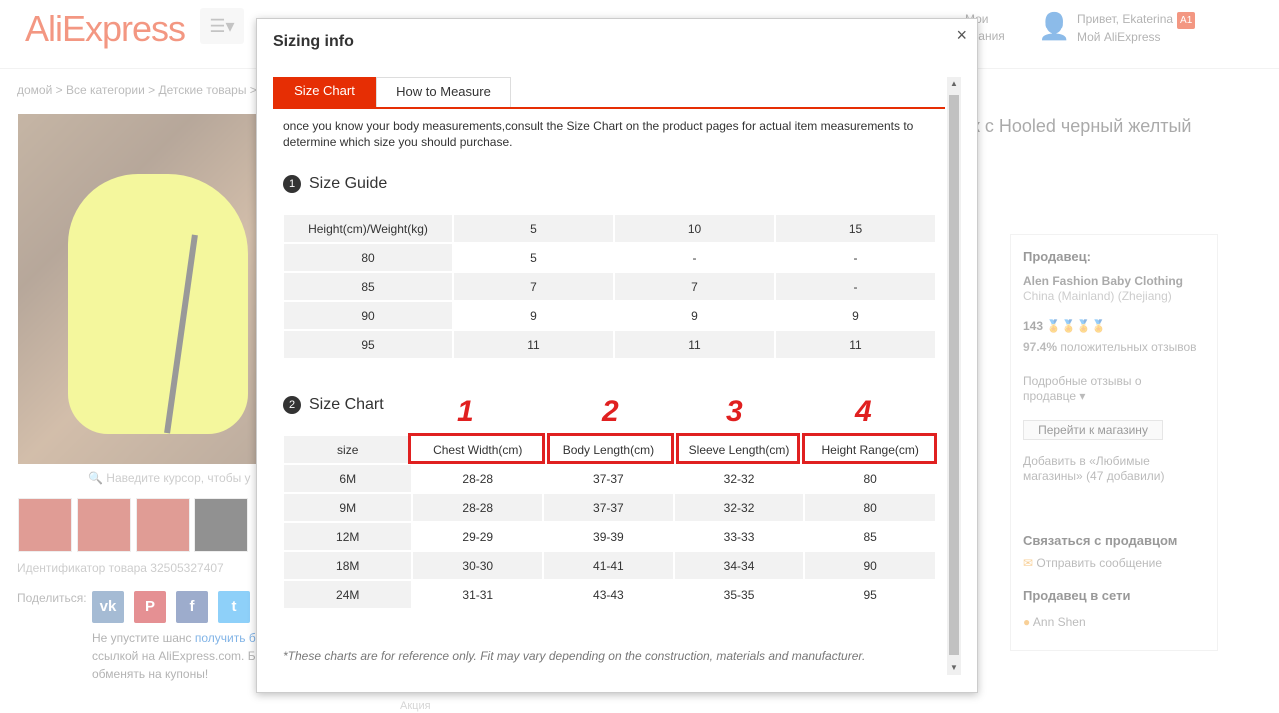  I want to click on table-row: 18M 30-30 41-41 34-34 90, so click(609, 565).